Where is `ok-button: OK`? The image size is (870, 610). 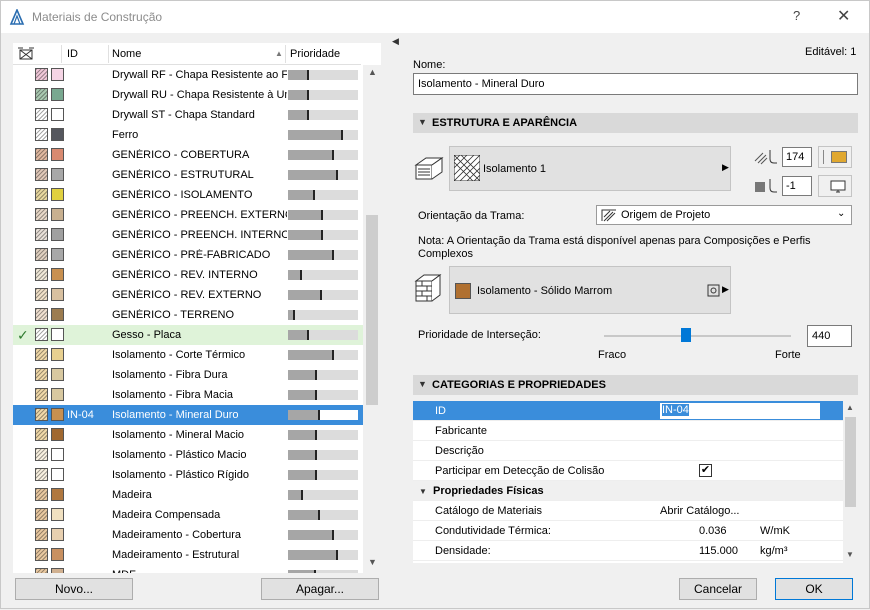
ok-button: OK is located at coordinates (814, 589).